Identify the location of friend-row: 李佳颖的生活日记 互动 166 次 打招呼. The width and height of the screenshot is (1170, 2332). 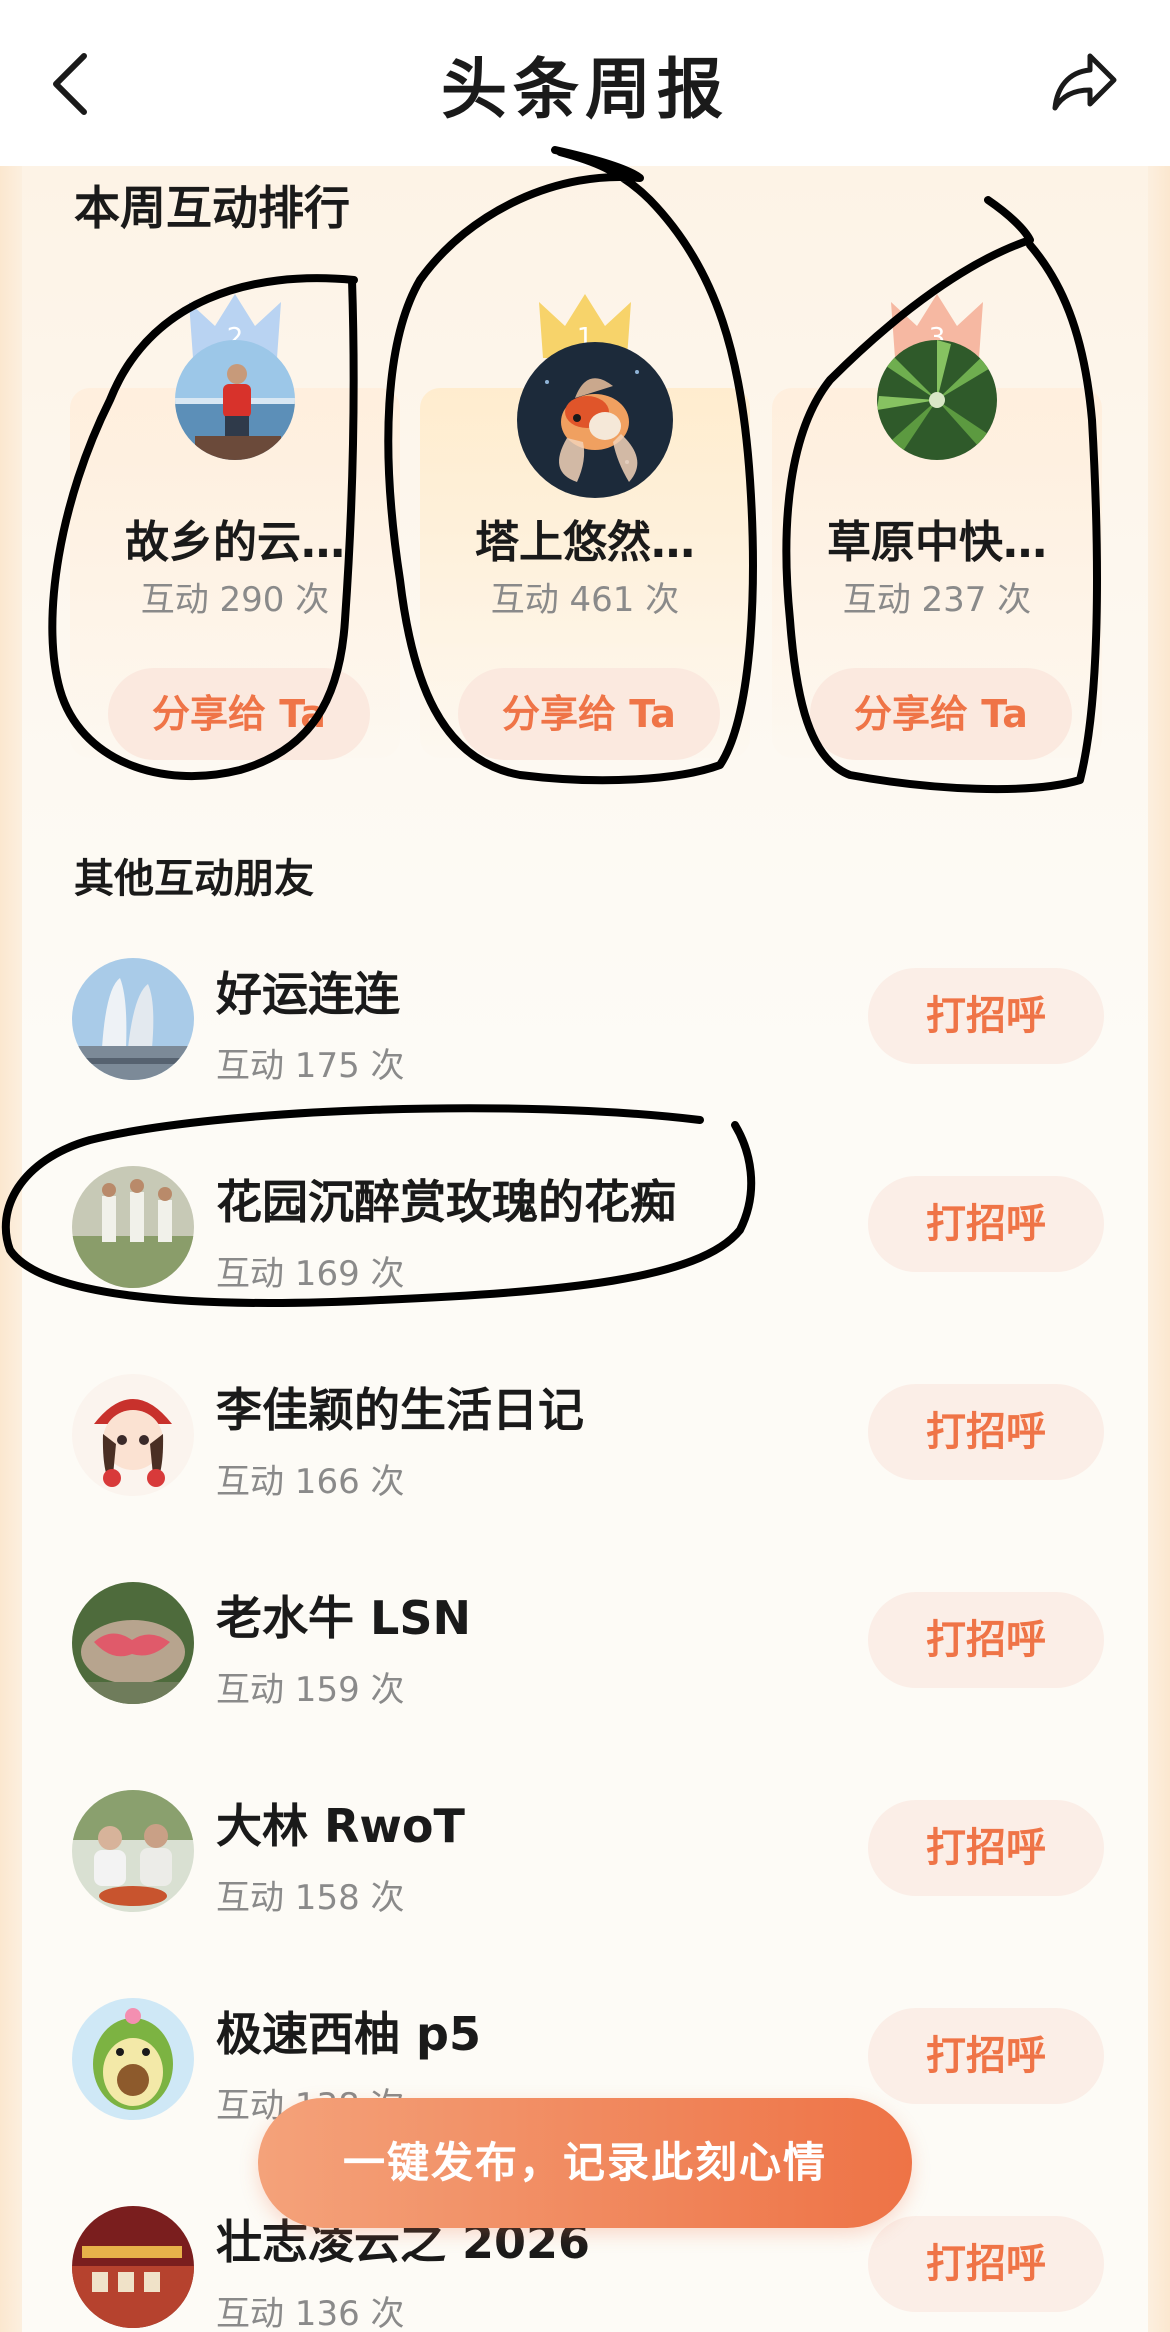
(585, 1477).